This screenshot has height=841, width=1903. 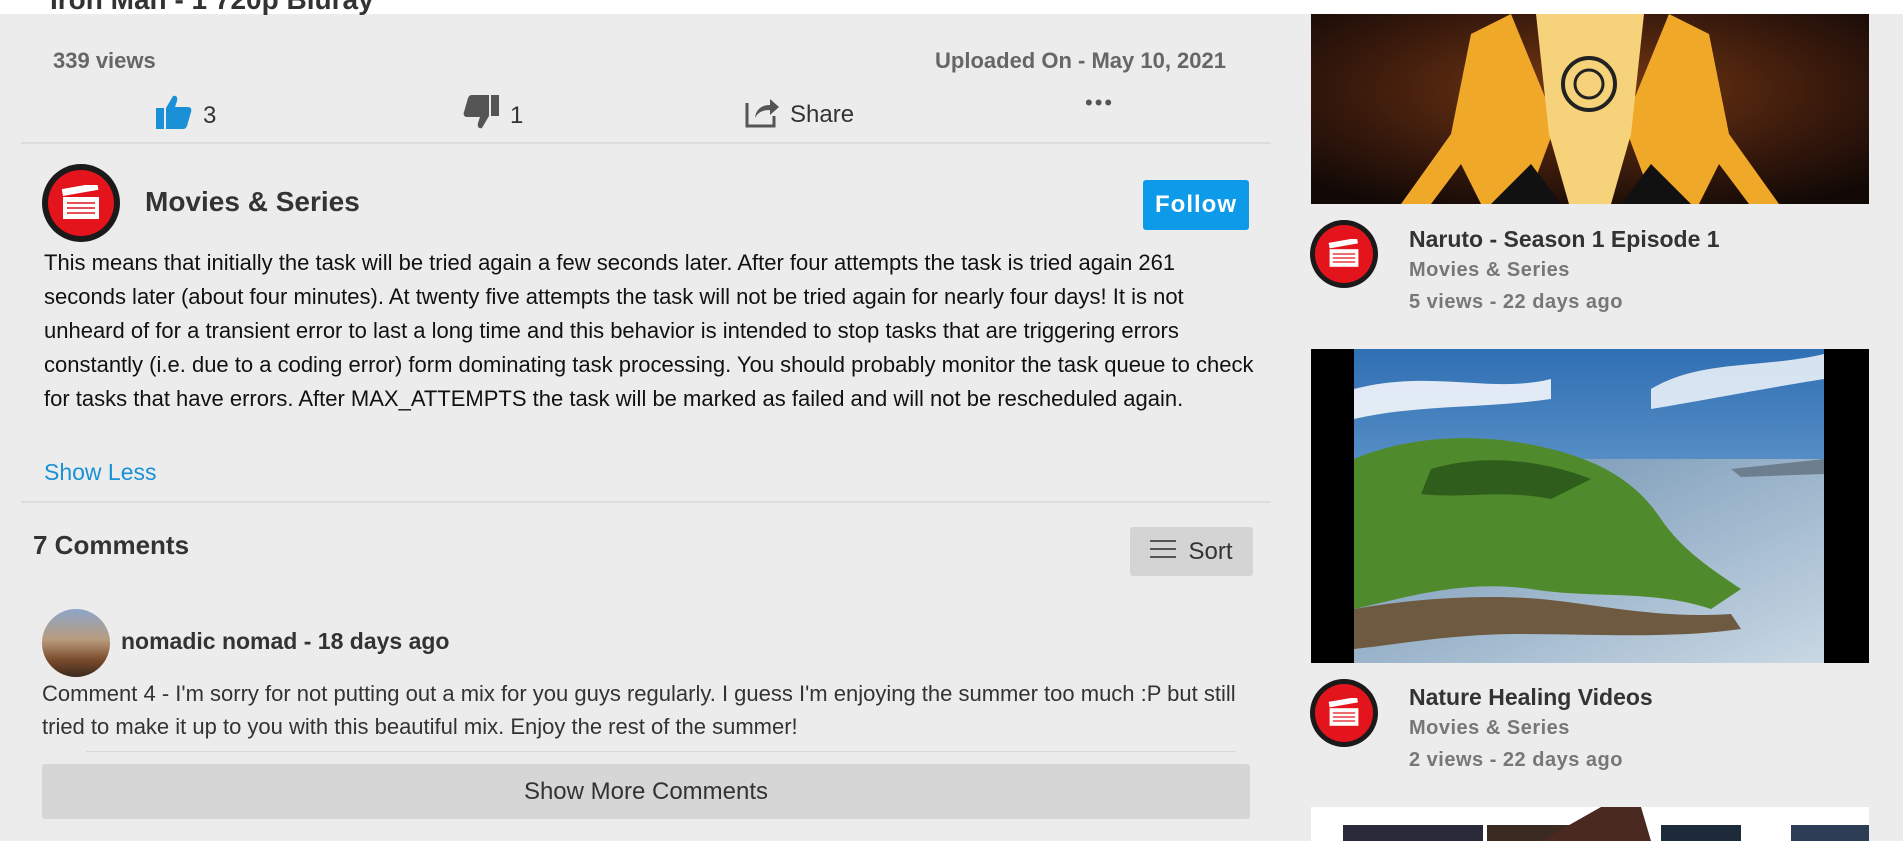 I want to click on thumbs-up-icon, so click(x=174, y=115).